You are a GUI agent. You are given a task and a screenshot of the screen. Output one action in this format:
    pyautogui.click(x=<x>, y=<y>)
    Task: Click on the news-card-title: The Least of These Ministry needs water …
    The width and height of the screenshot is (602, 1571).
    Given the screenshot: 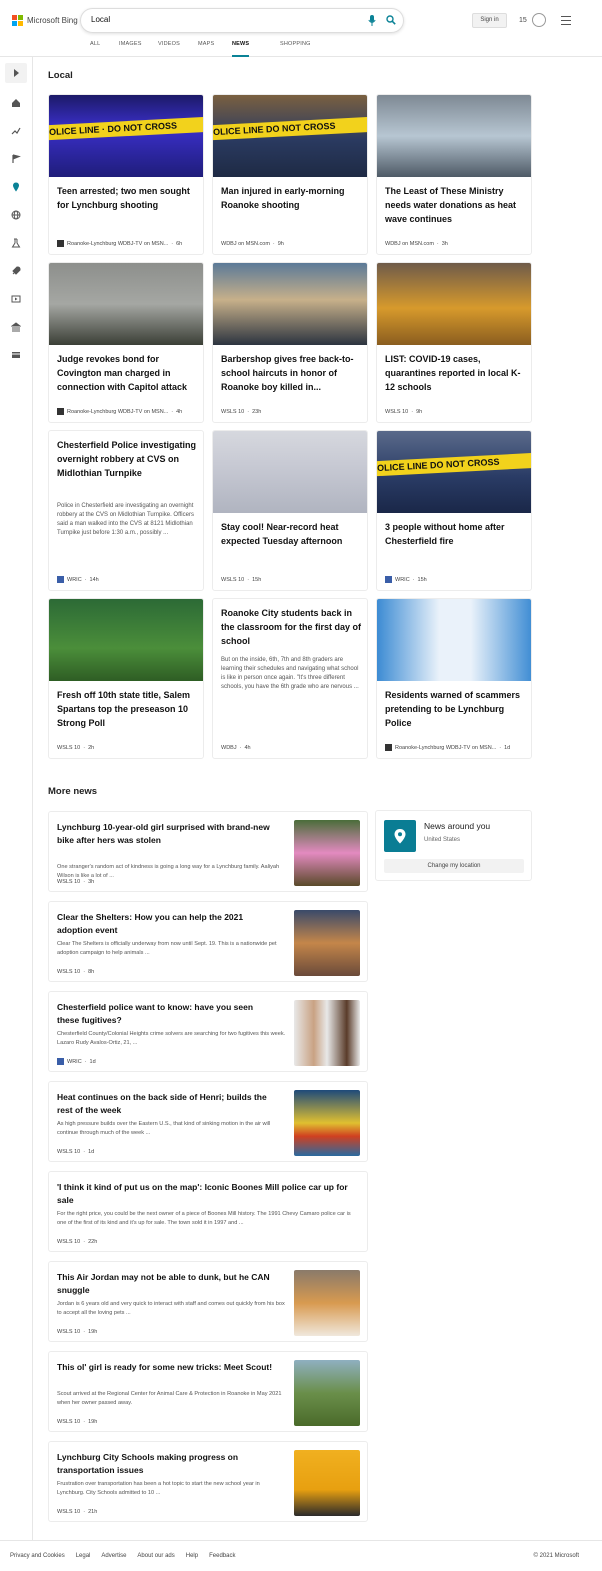 What is the action you would take?
    pyautogui.click(x=456, y=205)
    